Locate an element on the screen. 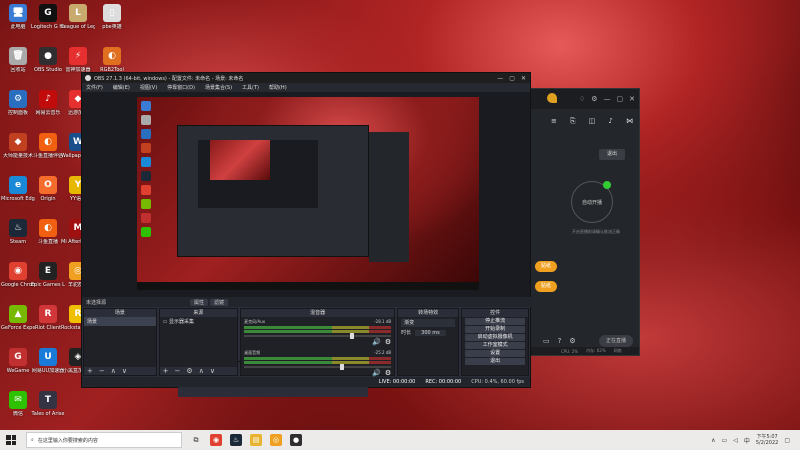  sources-dock: 来源 ▭ 显示器采集 + − ⚙ ∧ ∨ is located at coordinates (198, 342).